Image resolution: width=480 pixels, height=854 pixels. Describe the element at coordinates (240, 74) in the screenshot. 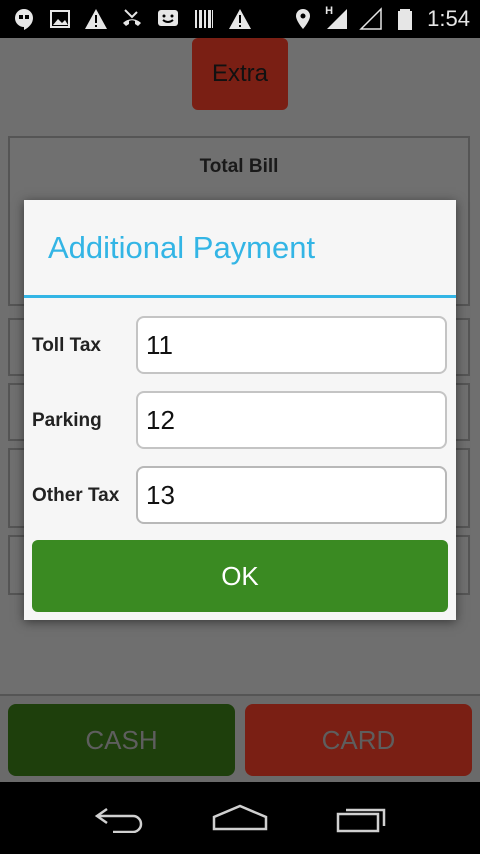

I see `extra-button: Extra` at that location.